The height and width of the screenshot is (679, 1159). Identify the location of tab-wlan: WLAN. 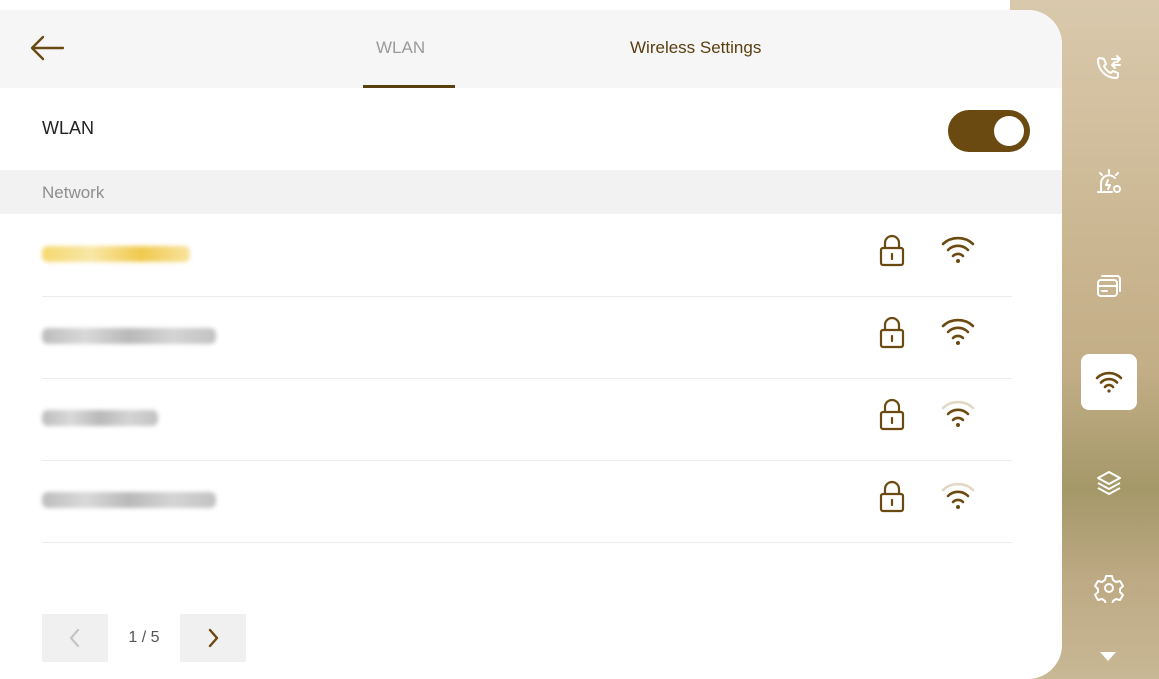
(400, 48).